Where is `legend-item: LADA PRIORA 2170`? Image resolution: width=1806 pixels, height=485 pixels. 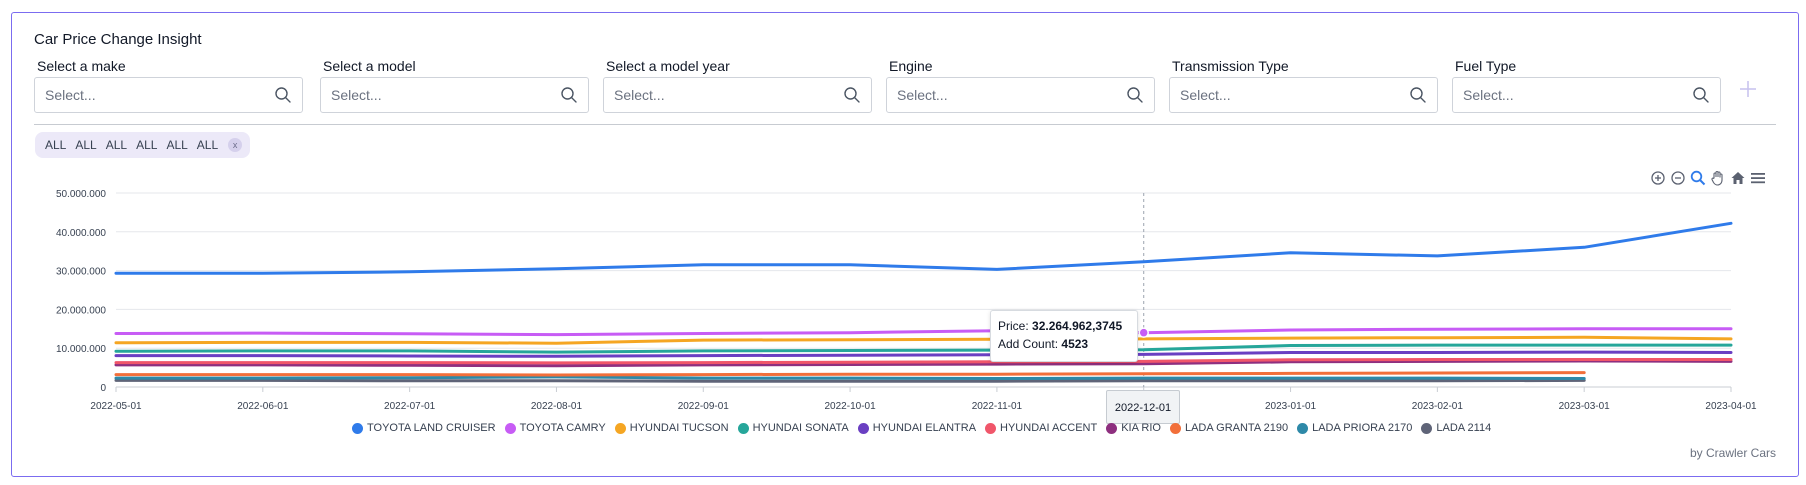 legend-item: LADA PRIORA 2170 is located at coordinates (1354, 428).